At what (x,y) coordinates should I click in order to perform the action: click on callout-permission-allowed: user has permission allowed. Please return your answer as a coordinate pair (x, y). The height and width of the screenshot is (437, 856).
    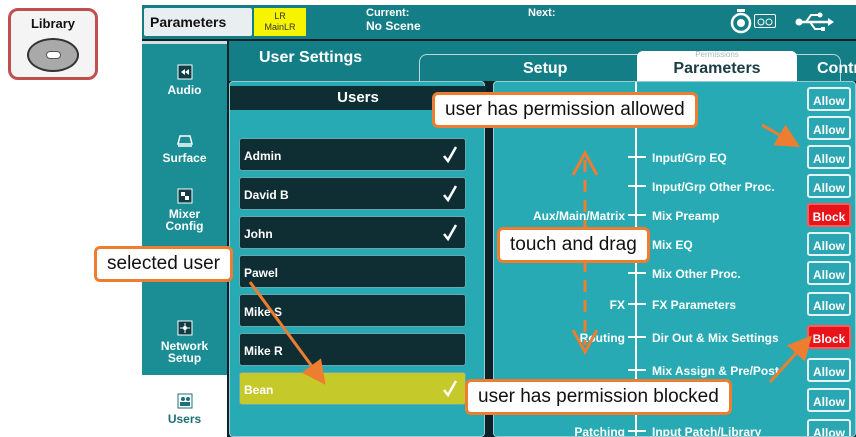
    Looking at the image, I should click on (565, 110).